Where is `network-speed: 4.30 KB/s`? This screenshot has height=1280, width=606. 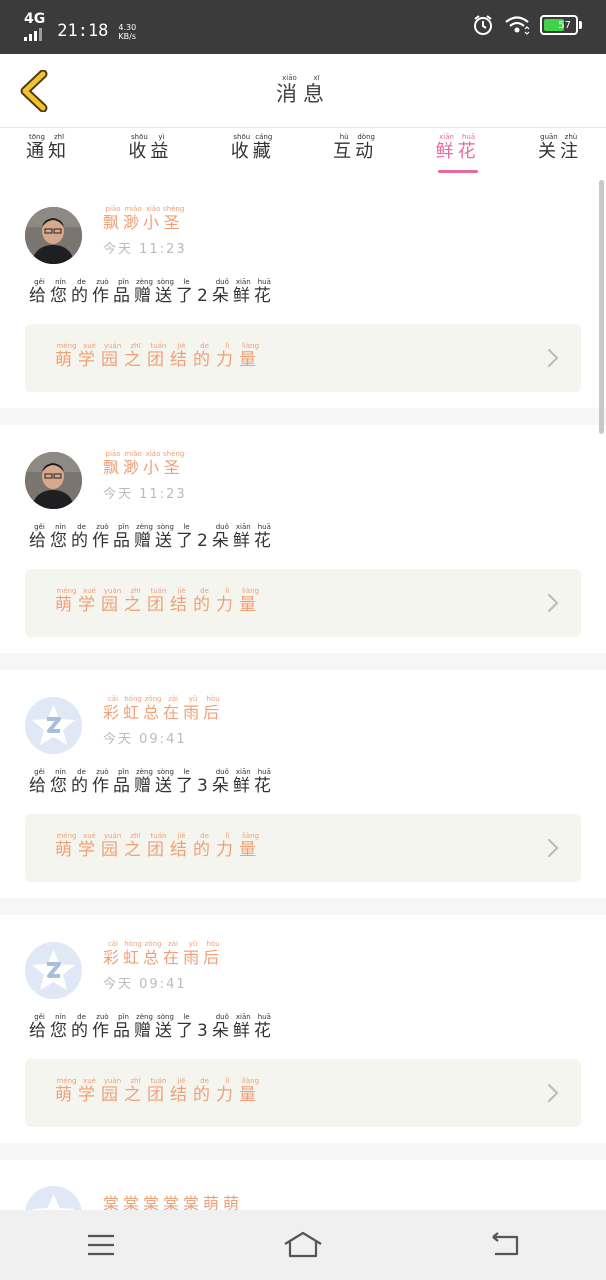
network-speed: 4.30 KB/s is located at coordinates (127, 32).